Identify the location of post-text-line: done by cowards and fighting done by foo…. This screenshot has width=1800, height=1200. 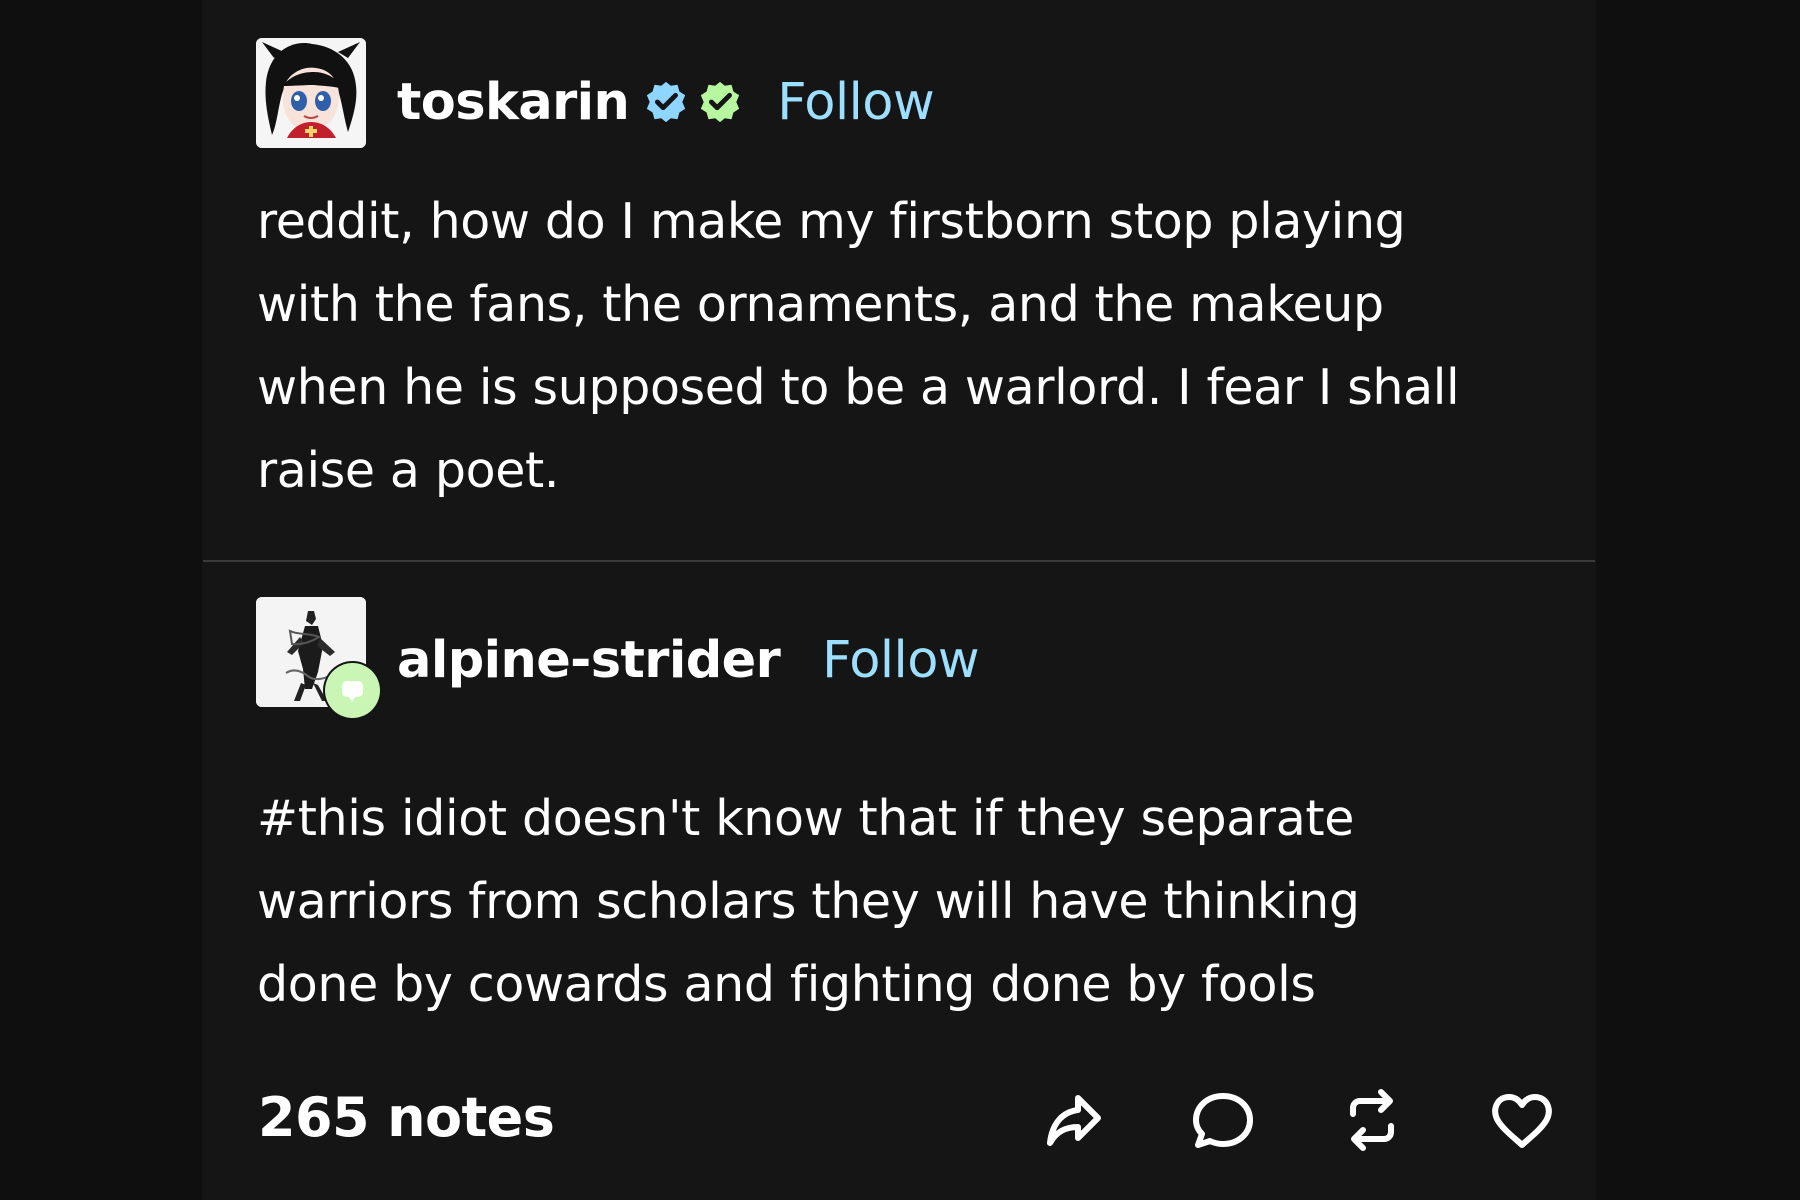
(786, 984).